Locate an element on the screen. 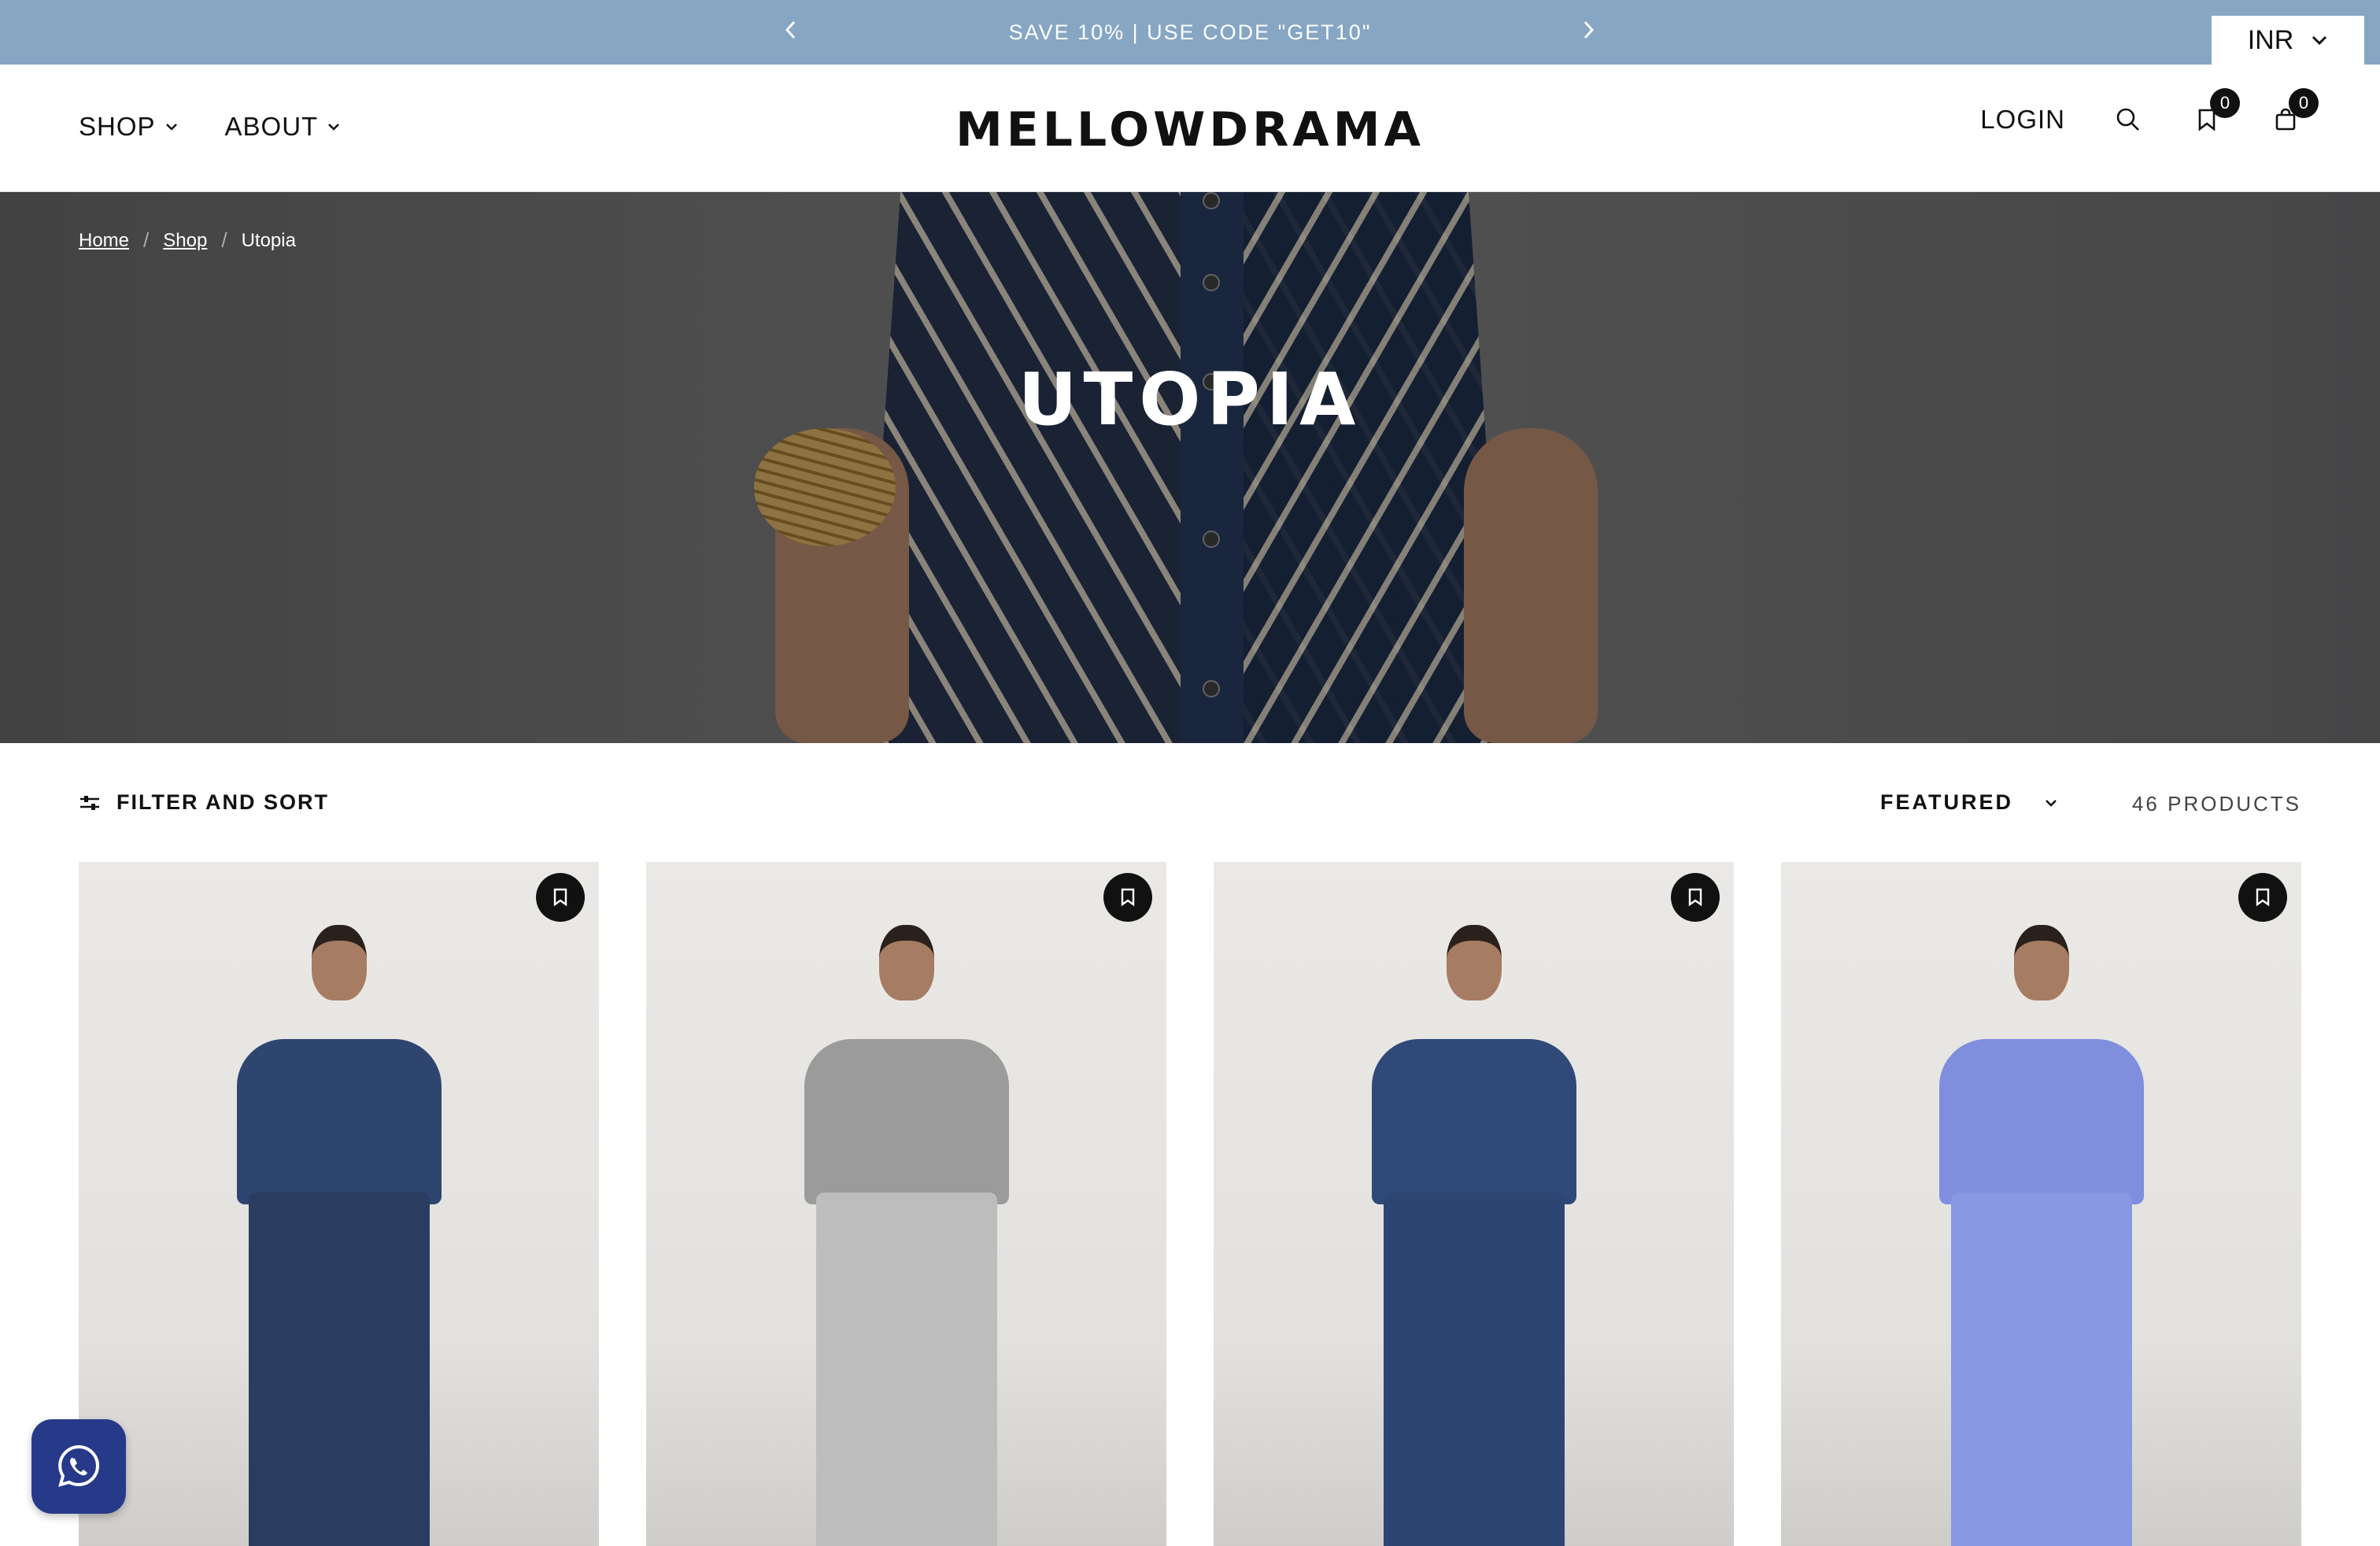 This screenshot has height=1546, width=2380. cart-count-badge: 0 is located at coordinates (2304, 103).